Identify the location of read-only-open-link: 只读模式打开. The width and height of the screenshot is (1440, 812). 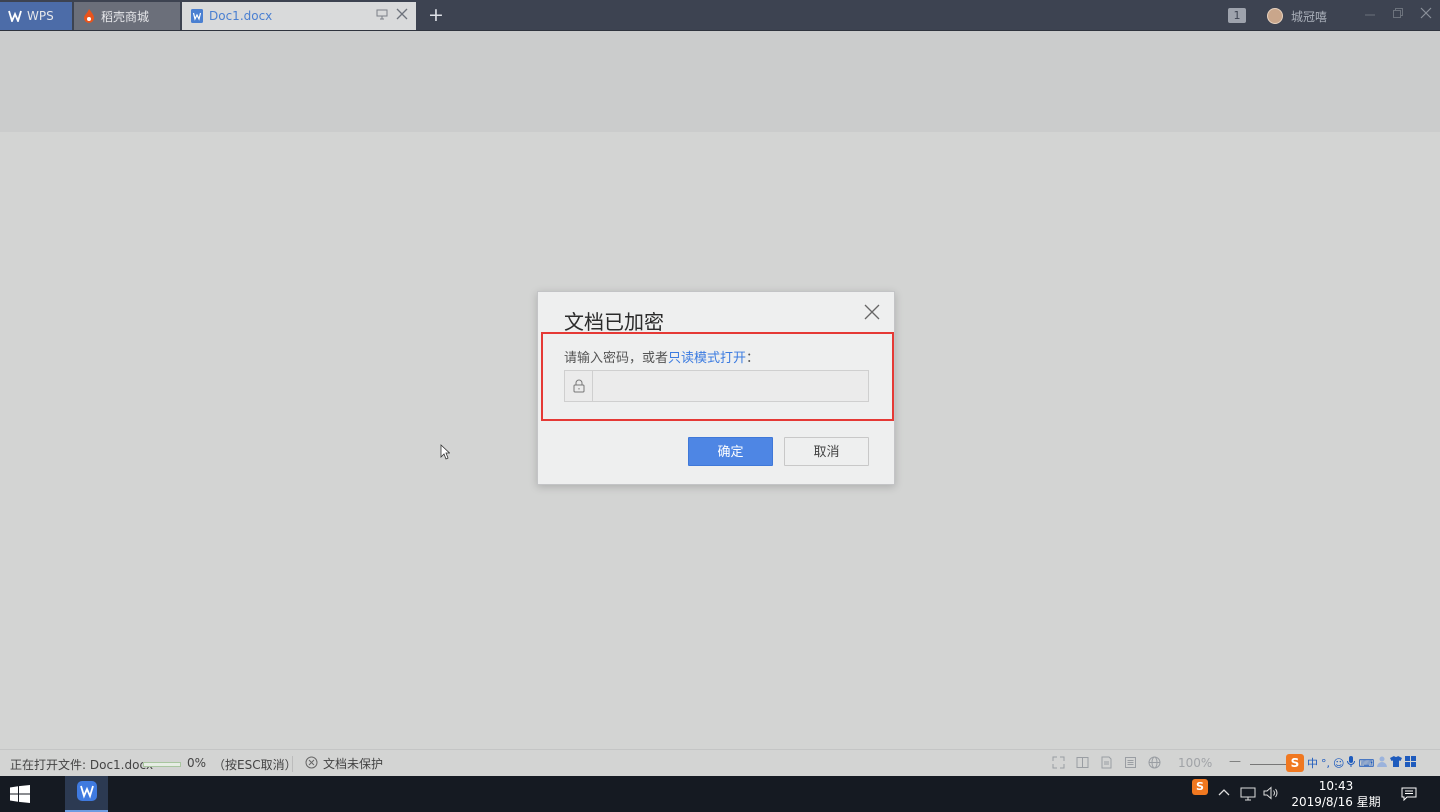
(707, 358).